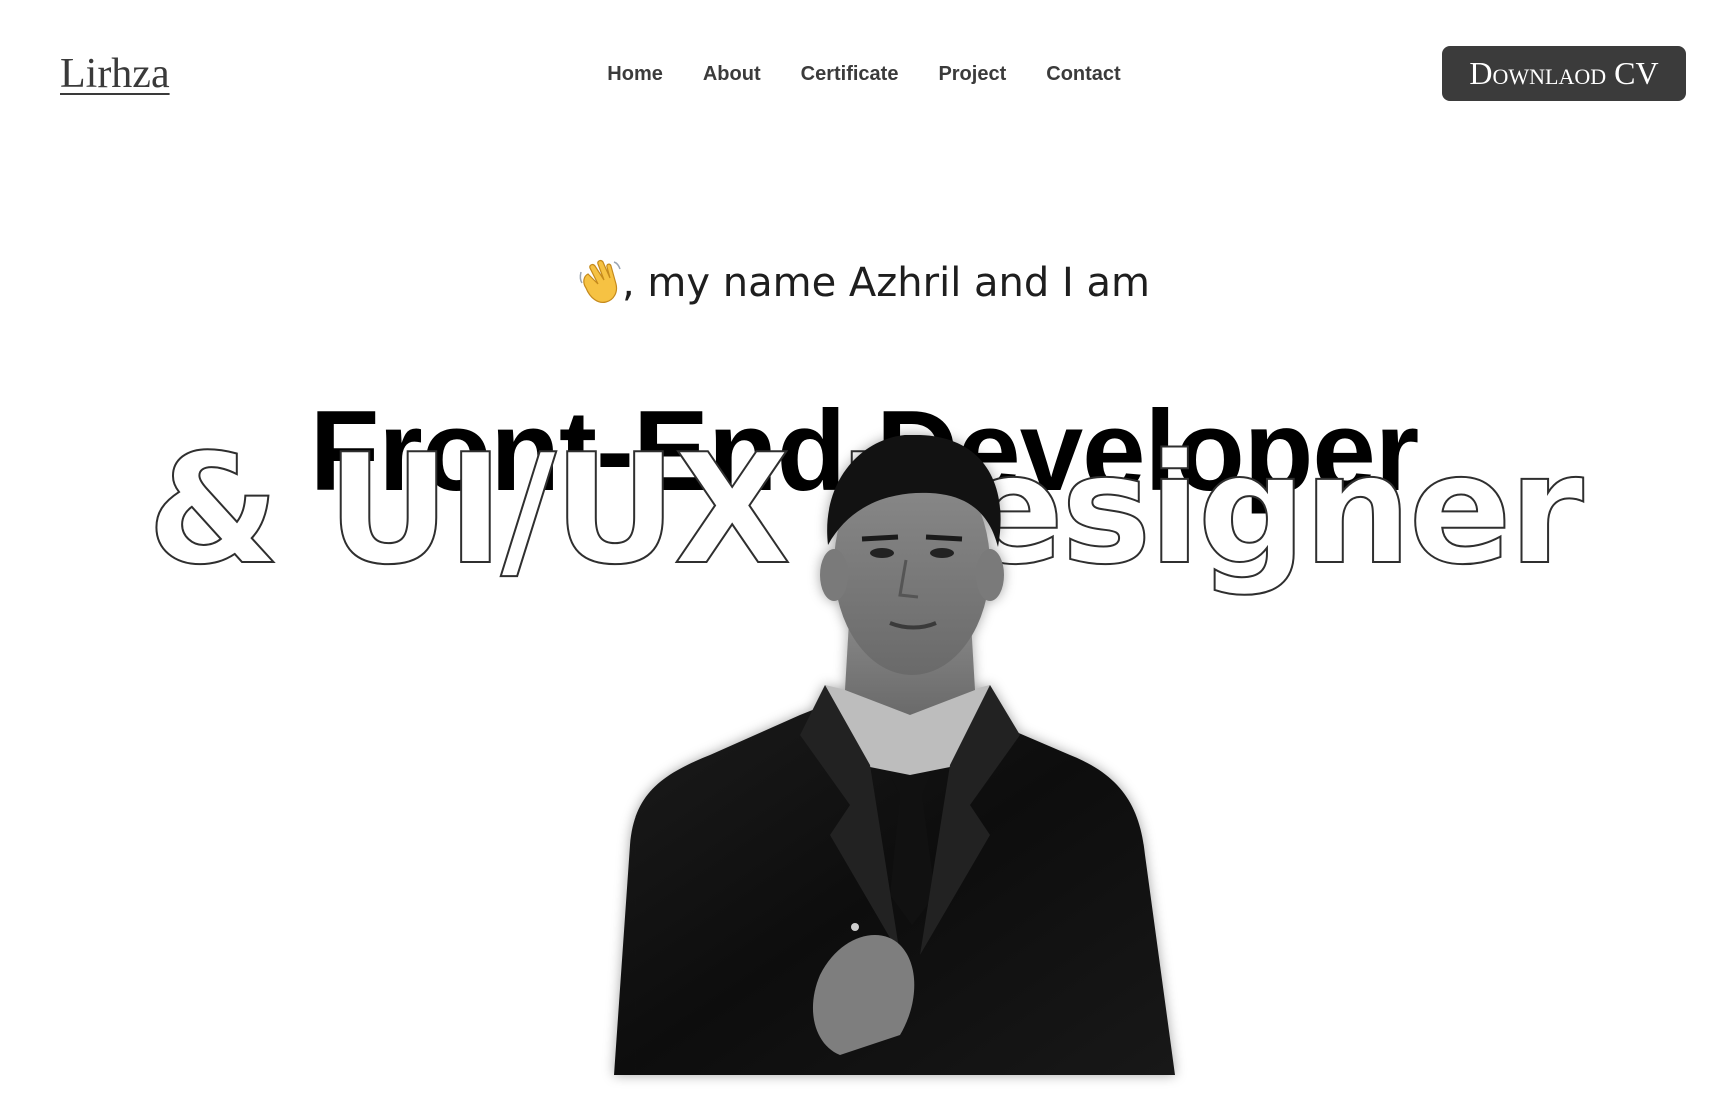 This screenshot has height=1117, width=1728. Describe the element at coordinates (732, 74) in the screenshot. I see `nav-link-about: About` at that location.